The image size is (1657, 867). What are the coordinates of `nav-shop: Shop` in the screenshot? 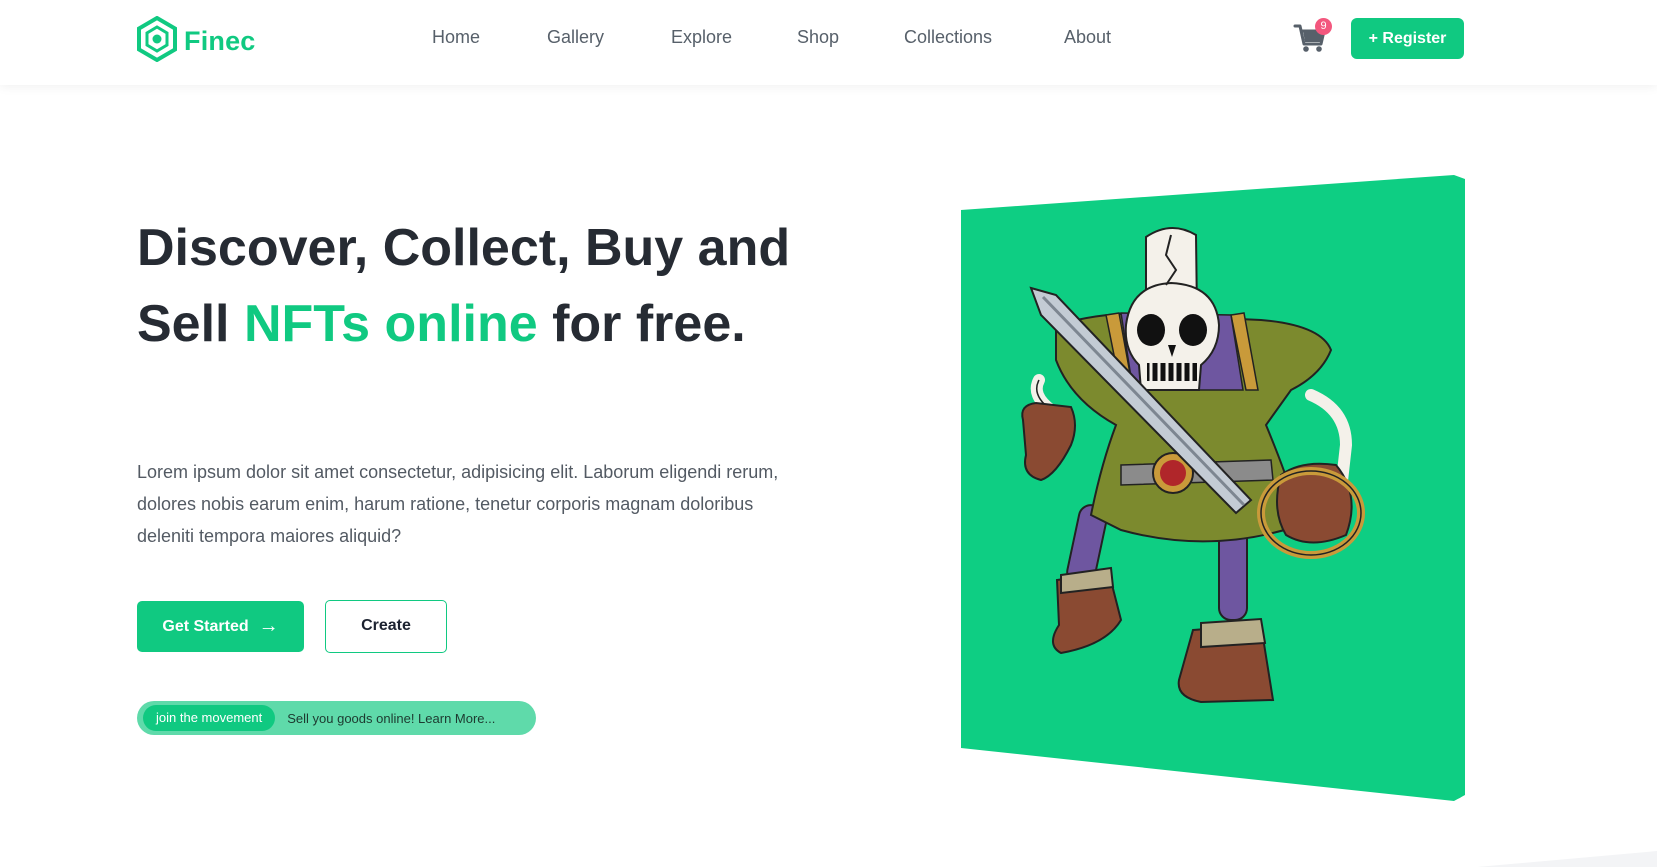 It's located at (818, 37).